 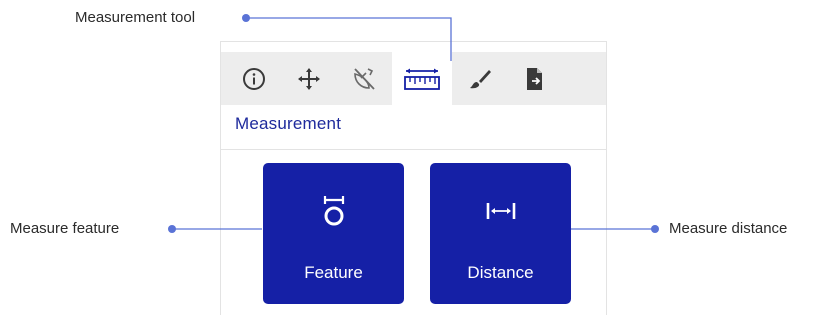 I want to click on callout-measurement-tool: Measurement tool, so click(x=135, y=17).